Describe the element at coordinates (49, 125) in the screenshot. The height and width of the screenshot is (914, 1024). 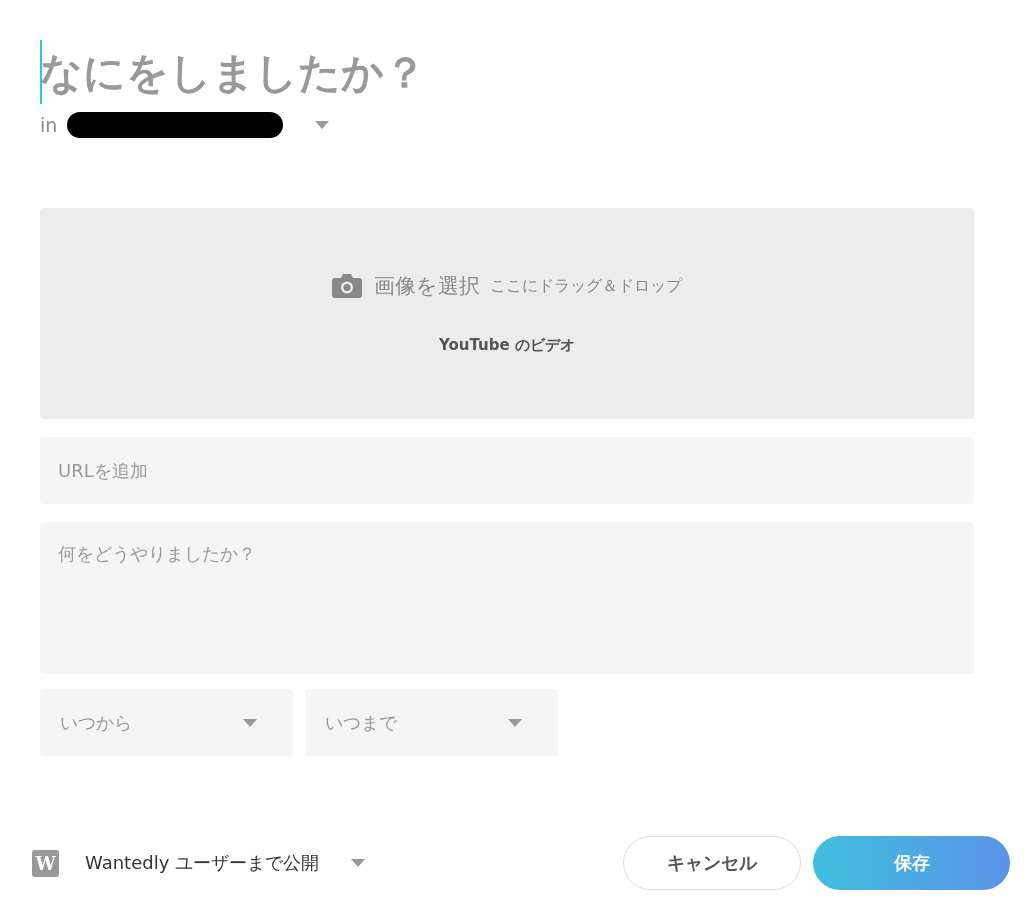
I see `in-label: in` at that location.